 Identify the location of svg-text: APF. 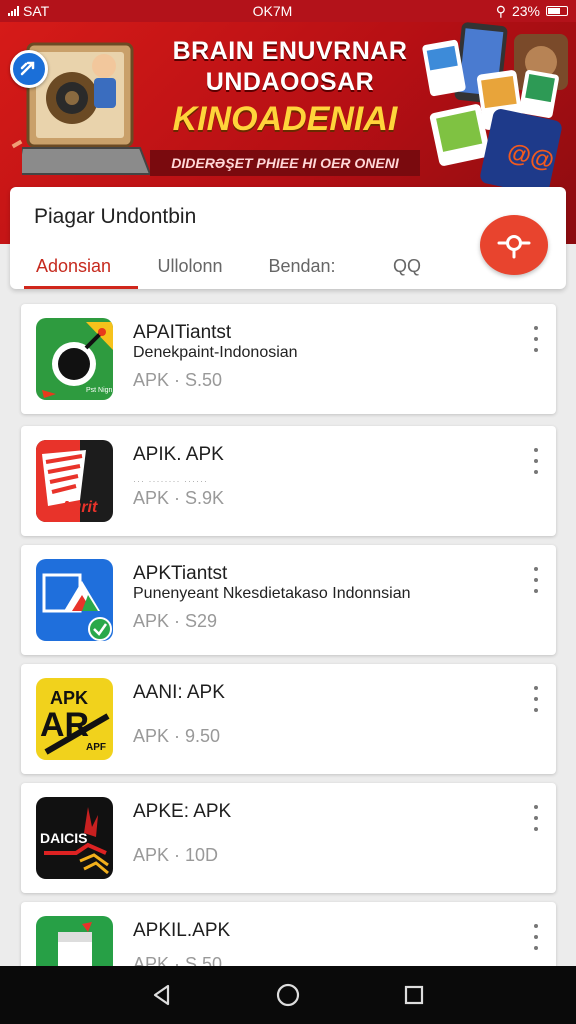
(96, 747).